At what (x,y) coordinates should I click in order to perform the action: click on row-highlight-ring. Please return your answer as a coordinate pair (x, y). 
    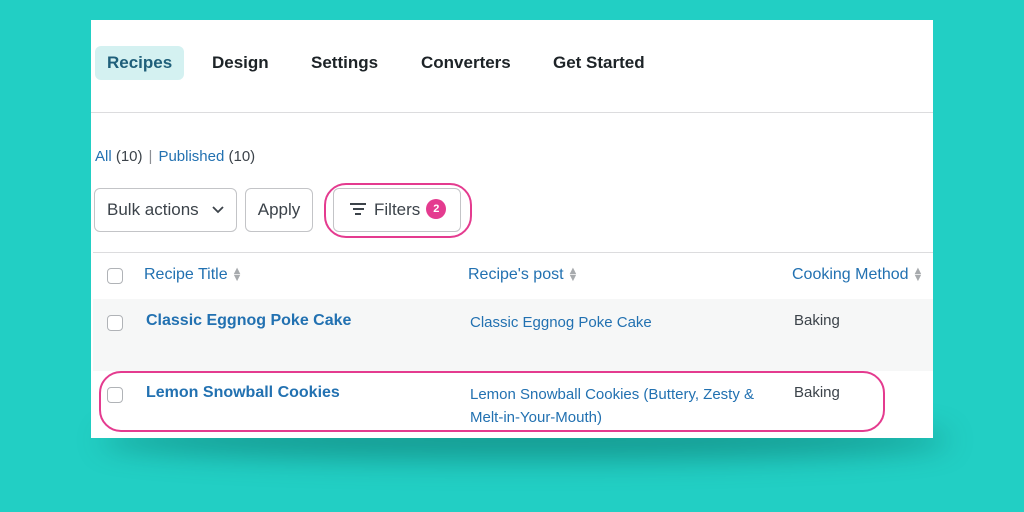
    Looking at the image, I should click on (492, 401).